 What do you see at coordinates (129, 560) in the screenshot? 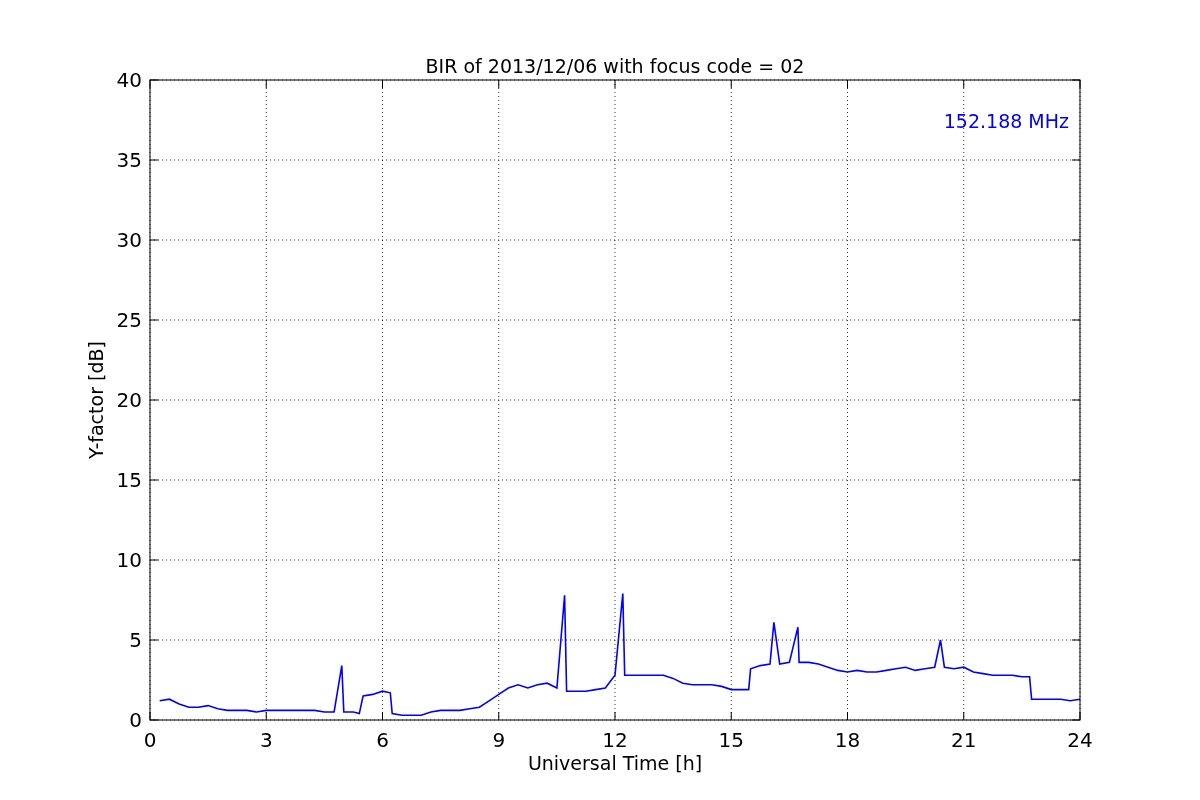
I see `y-tick-label: 10` at bounding box center [129, 560].